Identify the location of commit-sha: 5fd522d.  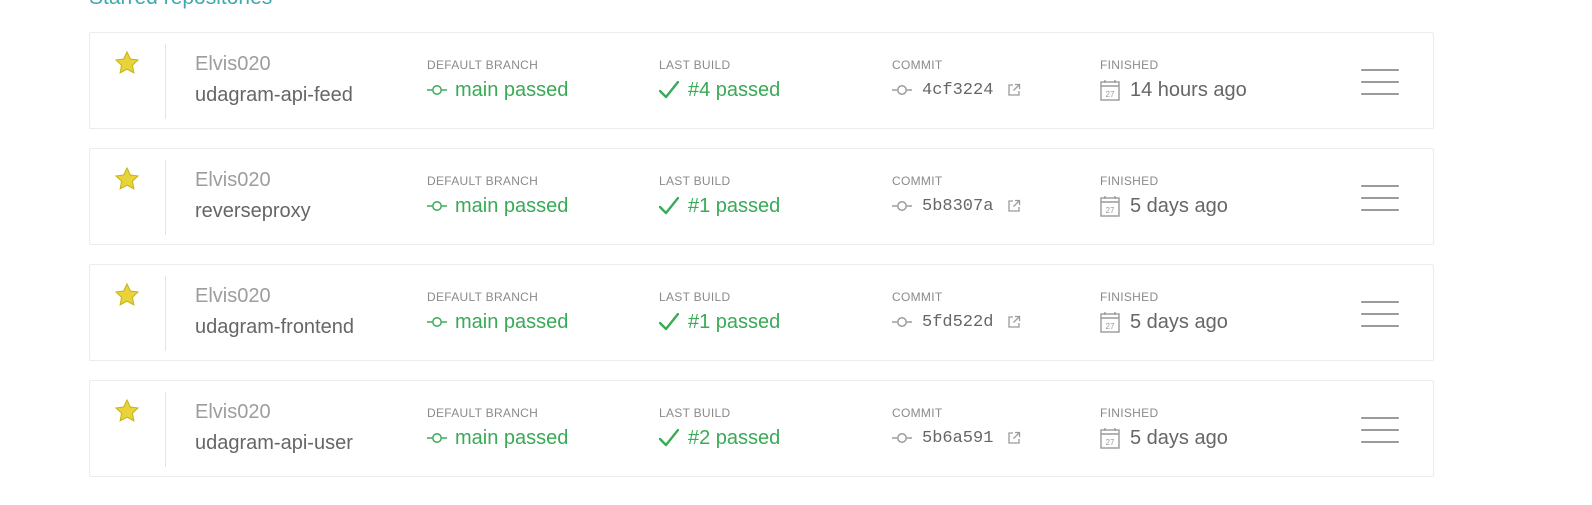
(958, 322).